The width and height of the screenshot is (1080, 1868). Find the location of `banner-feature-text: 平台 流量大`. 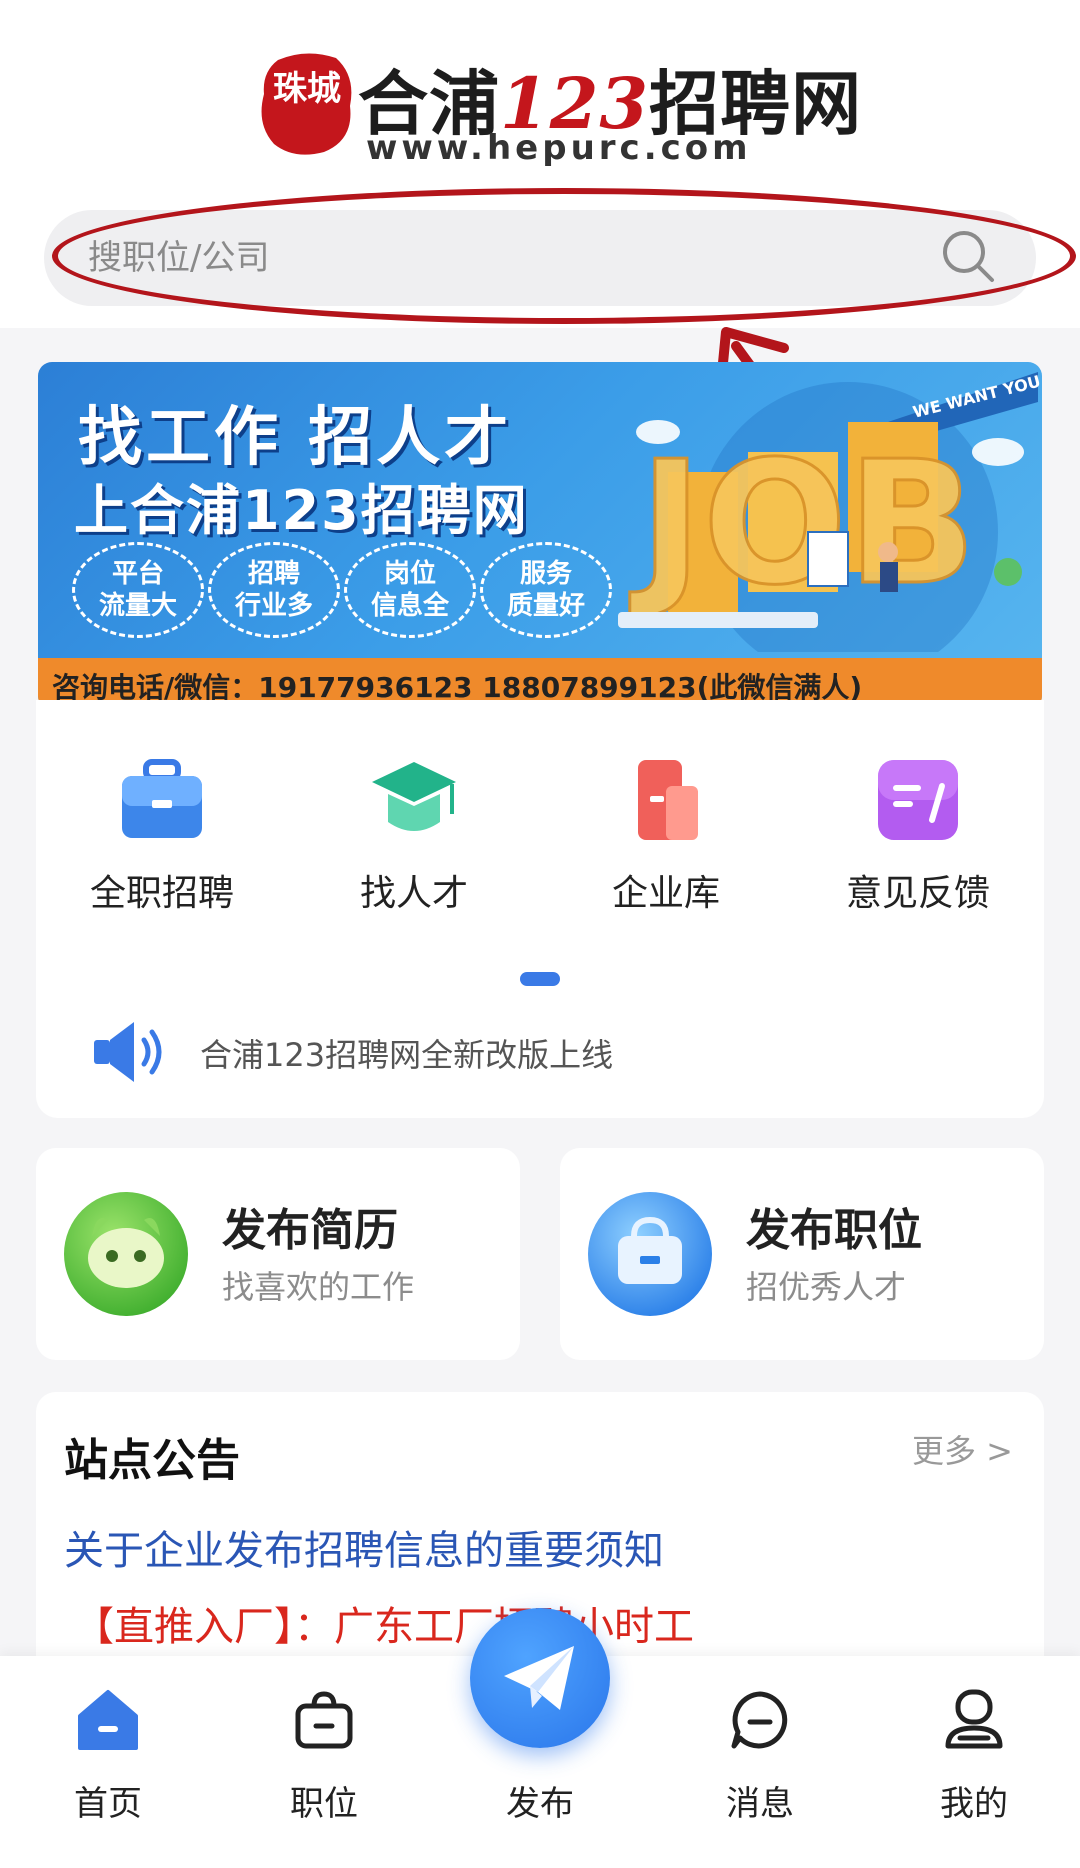

banner-feature-text: 平台 流量大 is located at coordinates (137, 590).